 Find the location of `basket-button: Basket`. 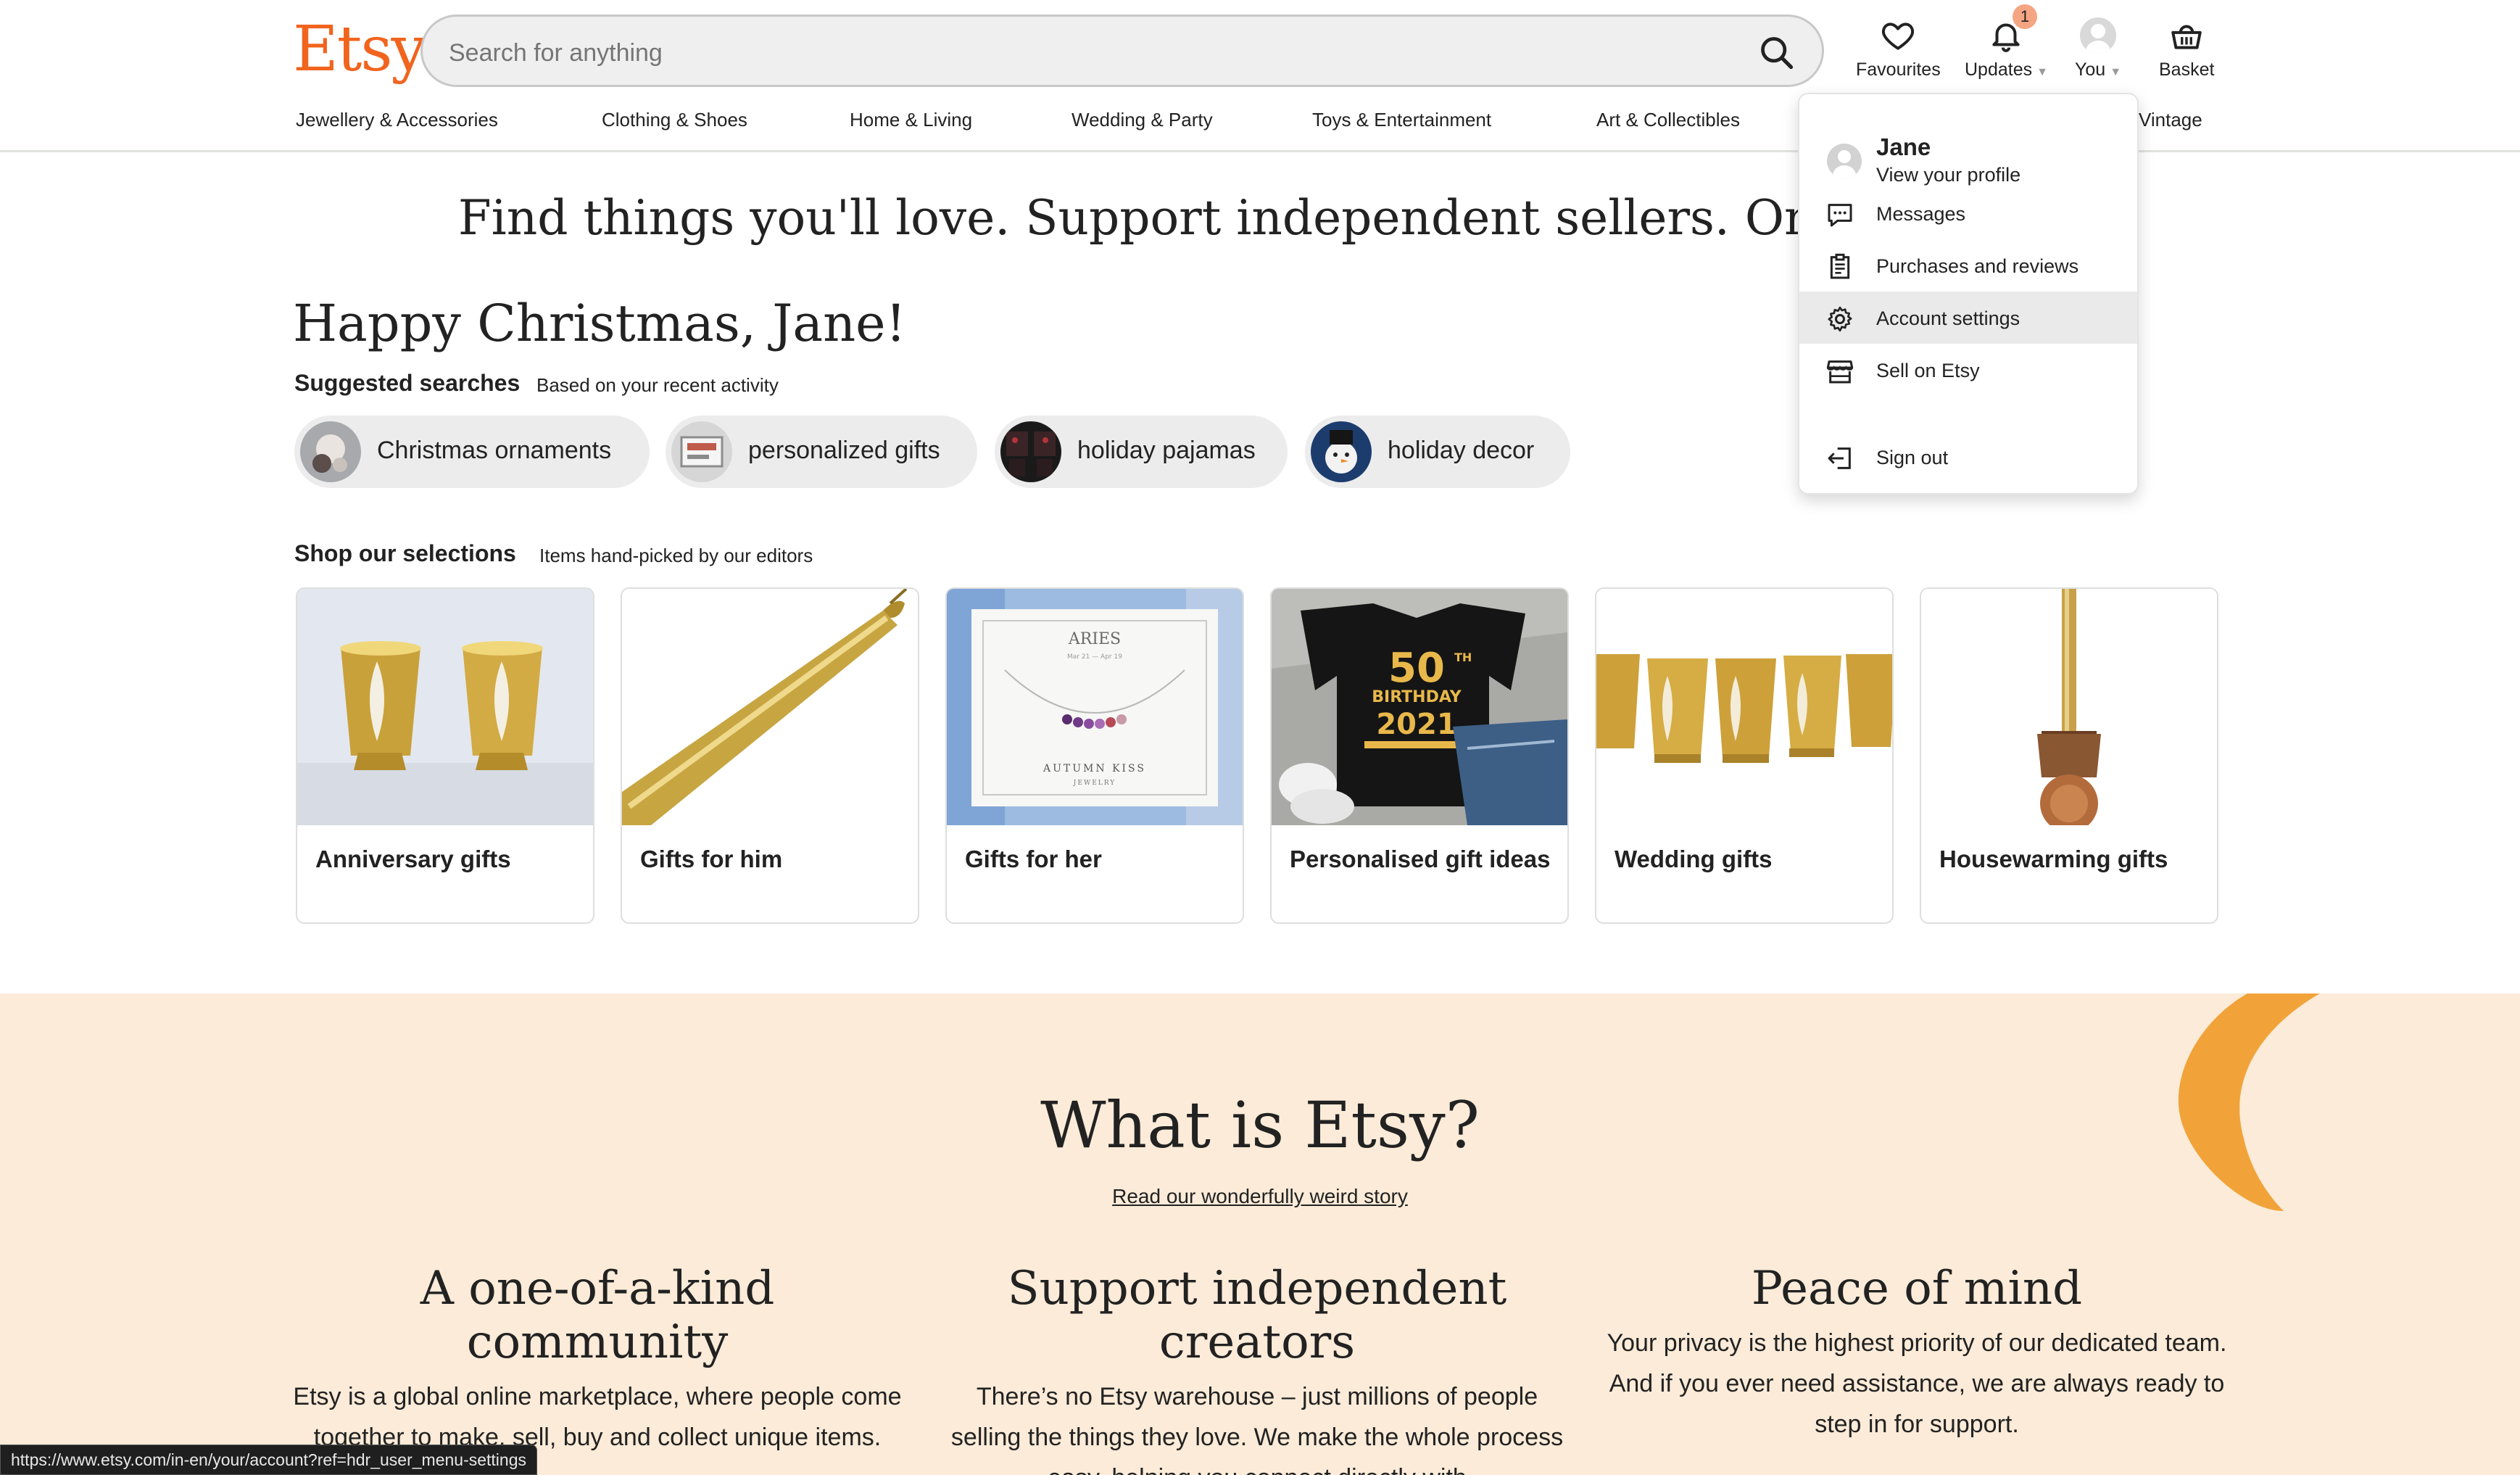

basket-button: Basket is located at coordinates (2186, 49).